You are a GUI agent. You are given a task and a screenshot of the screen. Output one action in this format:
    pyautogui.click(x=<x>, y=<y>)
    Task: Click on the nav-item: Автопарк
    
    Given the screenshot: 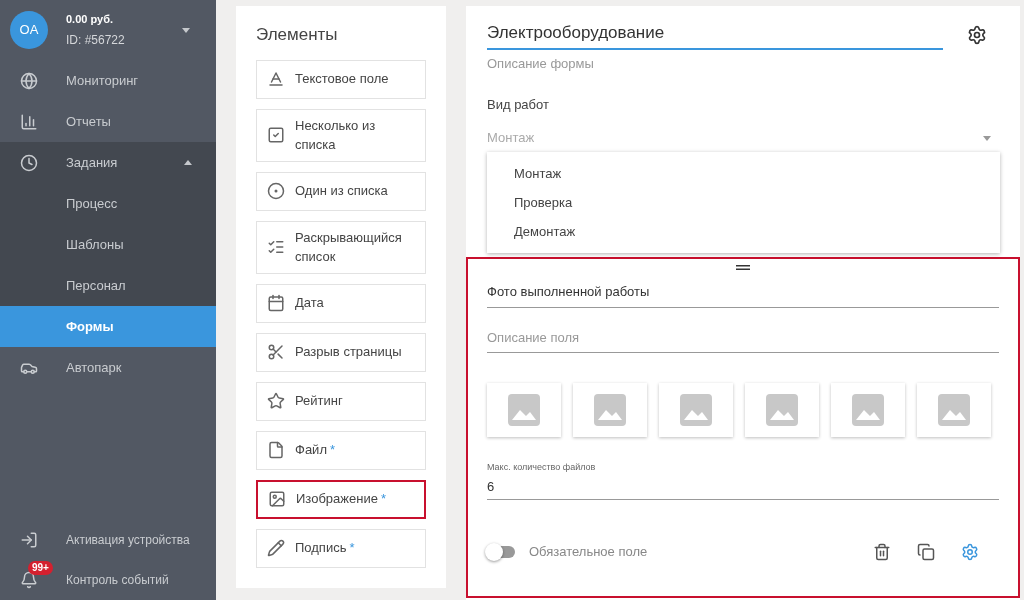 What is the action you would take?
    pyautogui.click(x=108, y=367)
    